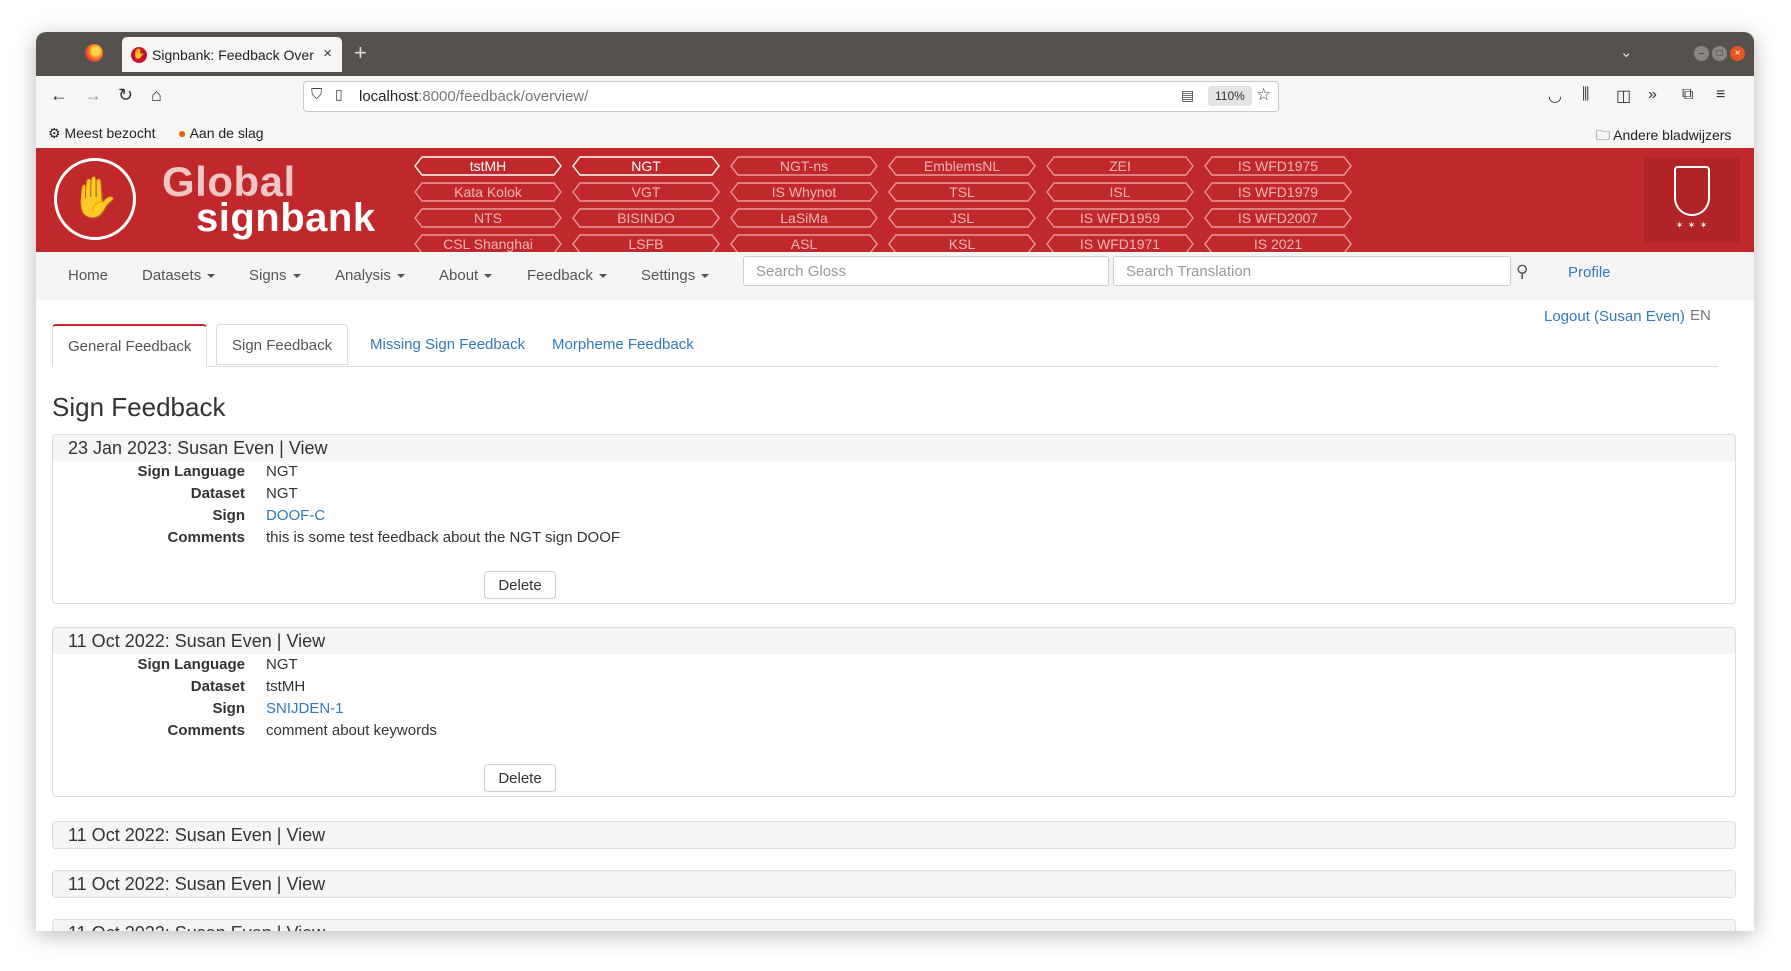 This screenshot has height=971, width=1791. Describe the element at coordinates (59, 95) in the screenshot. I see `back-arrow-icon: ←` at that location.